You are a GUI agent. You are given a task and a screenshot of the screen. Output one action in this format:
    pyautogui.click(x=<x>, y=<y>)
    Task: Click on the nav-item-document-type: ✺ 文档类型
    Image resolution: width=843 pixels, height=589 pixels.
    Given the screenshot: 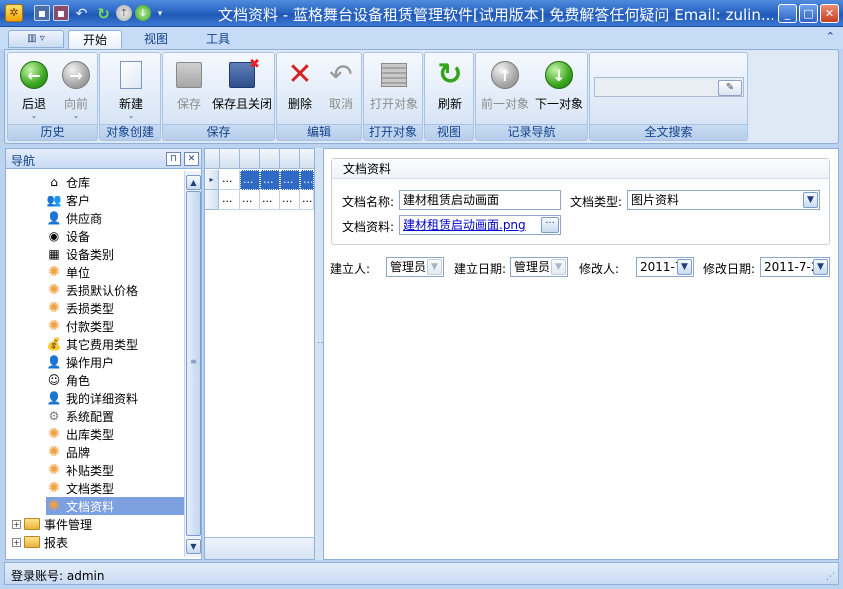 What is the action you would take?
    pyautogui.click(x=80, y=488)
    